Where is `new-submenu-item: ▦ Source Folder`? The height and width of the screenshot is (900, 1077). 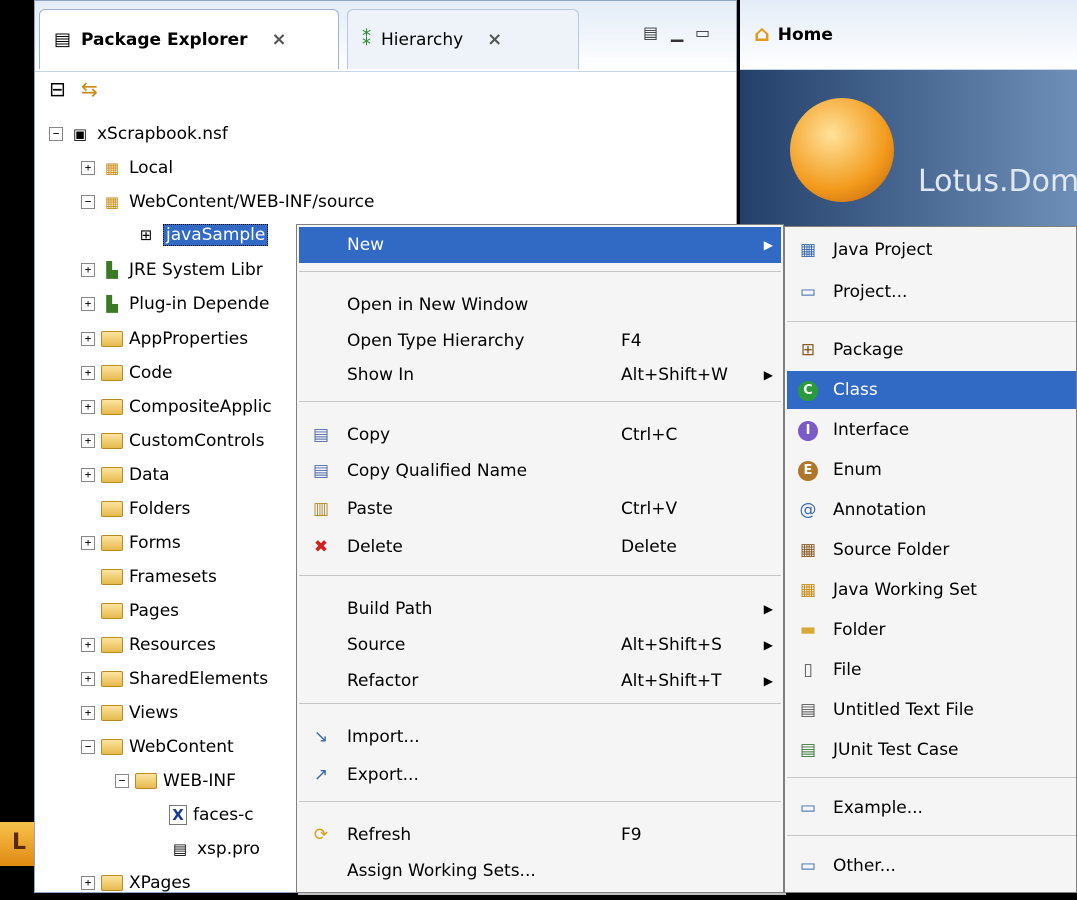
new-submenu-item: ▦ Source Folder is located at coordinates (931, 550).